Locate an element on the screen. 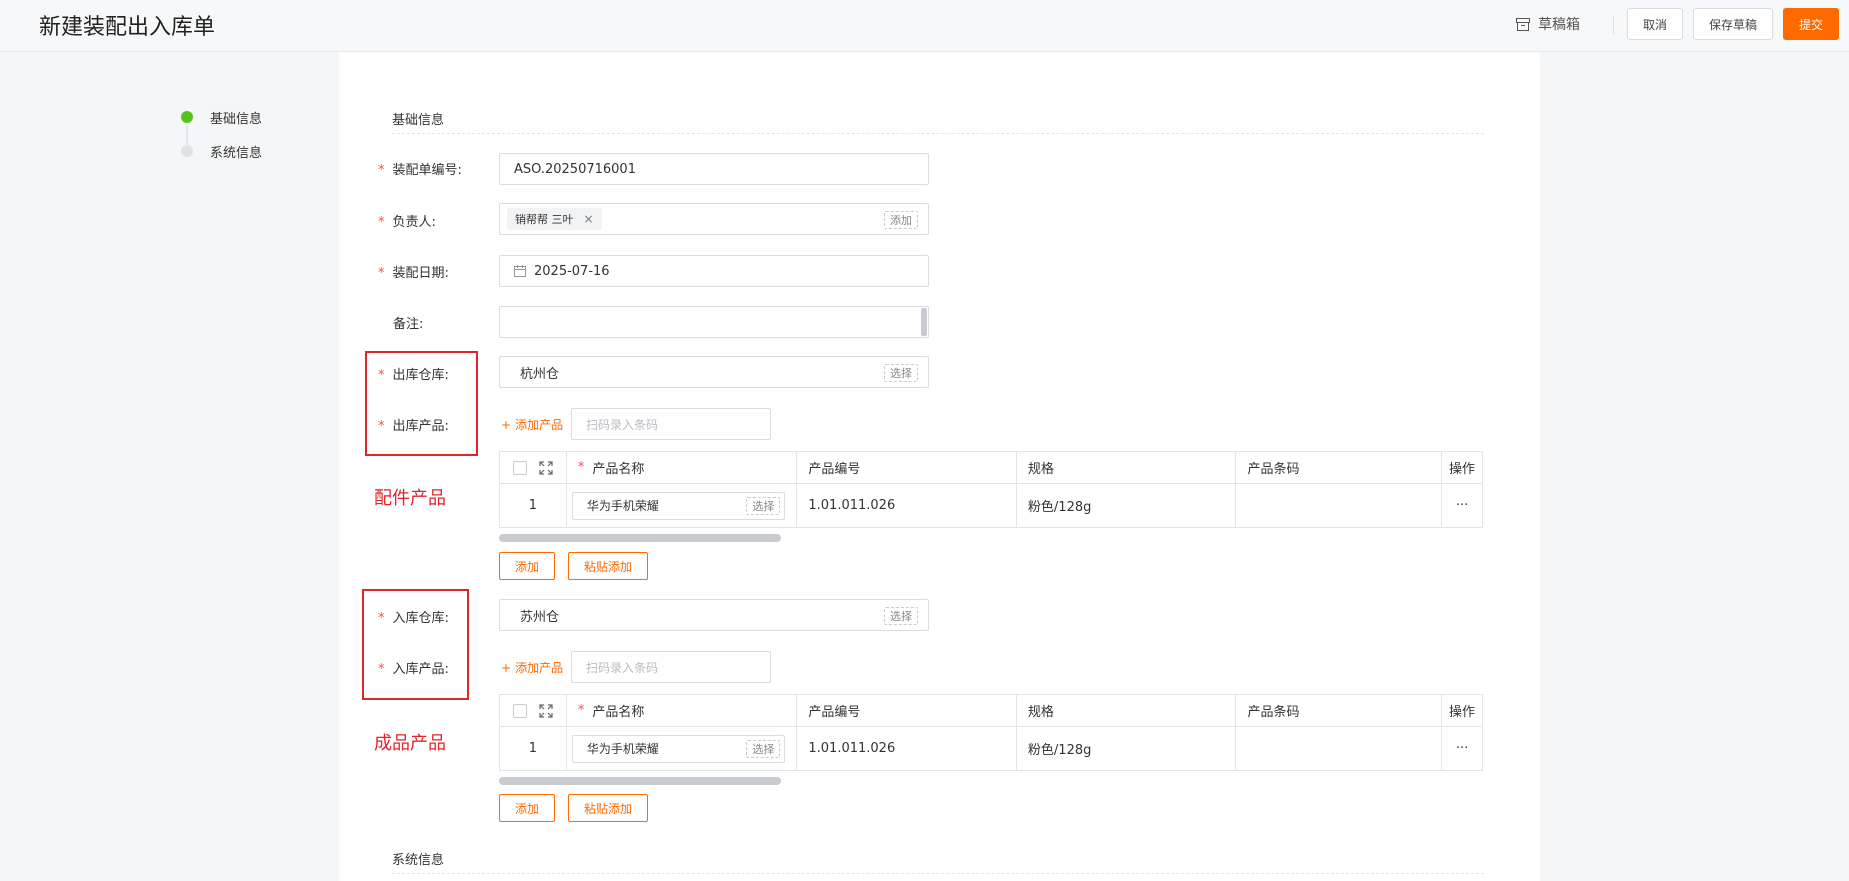  save-draft-button: 保存草稿 is located at coordinates (1733, 24).